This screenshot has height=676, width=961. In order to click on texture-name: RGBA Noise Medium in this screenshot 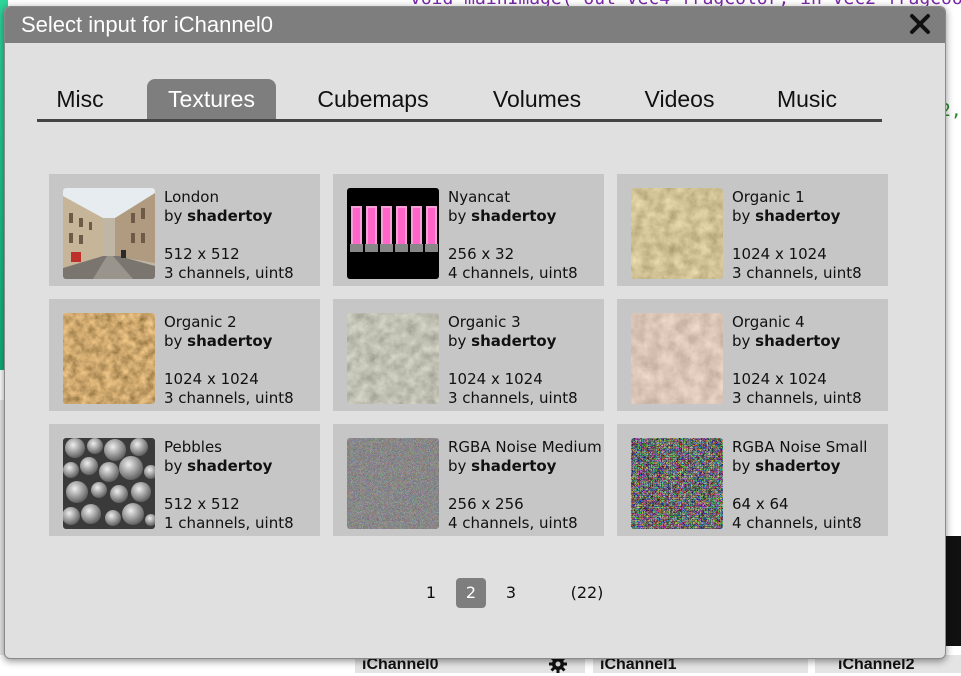, I will do `click(525, 447)`.